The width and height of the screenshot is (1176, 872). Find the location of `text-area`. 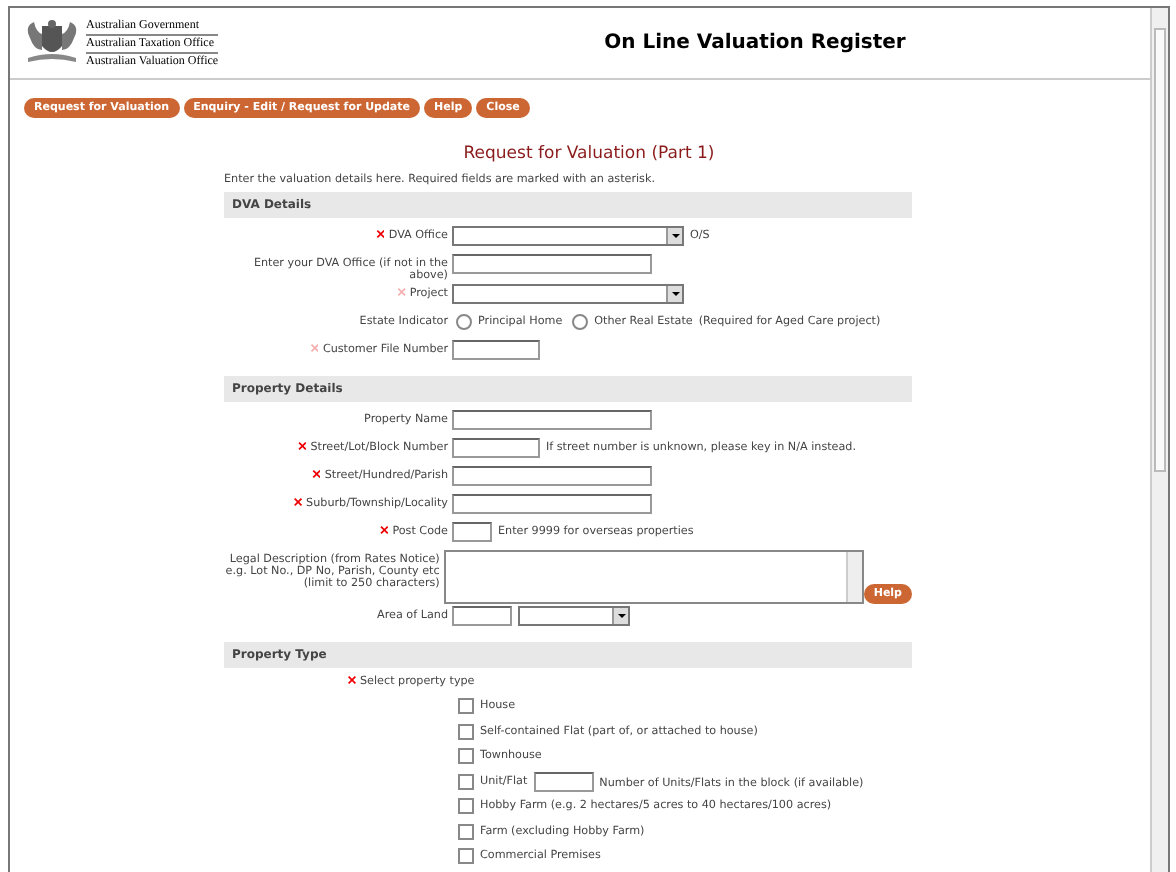

text-area is located at coordinates (653, 577).